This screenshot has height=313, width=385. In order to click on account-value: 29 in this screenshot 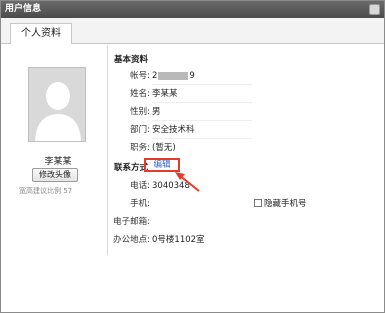, I will do `click(173, 76)`.